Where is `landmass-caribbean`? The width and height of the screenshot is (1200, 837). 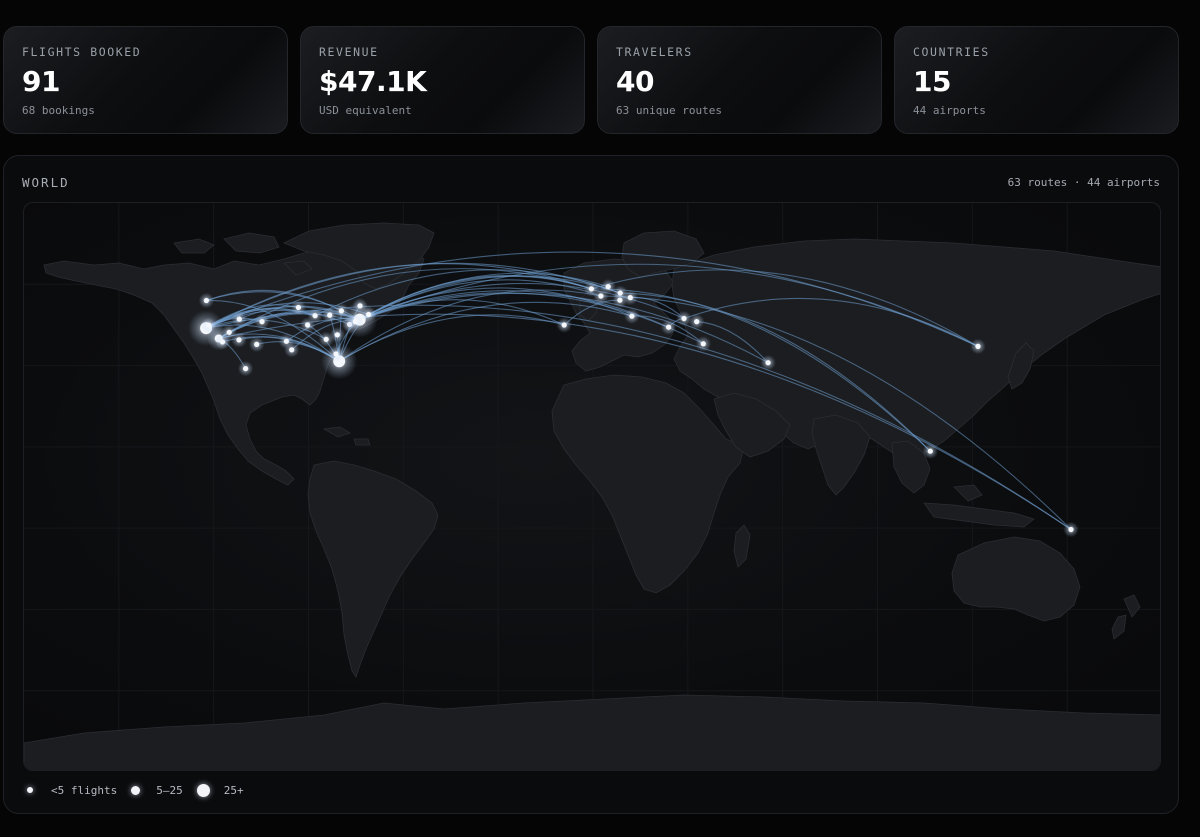 landmass-caribbean is located at coordinates (346, 436).